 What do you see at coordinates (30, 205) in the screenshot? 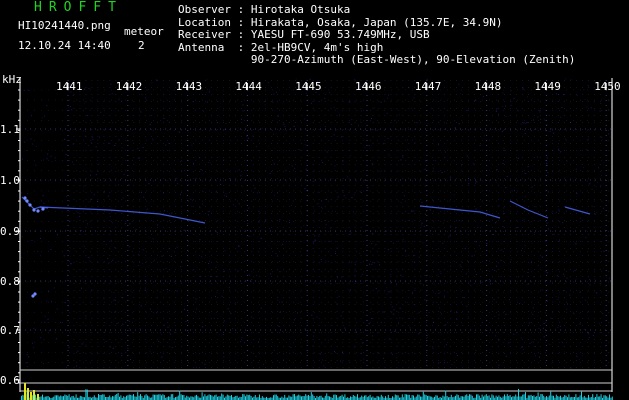
I see `meteor-echo` at bounding box center [30, 205].